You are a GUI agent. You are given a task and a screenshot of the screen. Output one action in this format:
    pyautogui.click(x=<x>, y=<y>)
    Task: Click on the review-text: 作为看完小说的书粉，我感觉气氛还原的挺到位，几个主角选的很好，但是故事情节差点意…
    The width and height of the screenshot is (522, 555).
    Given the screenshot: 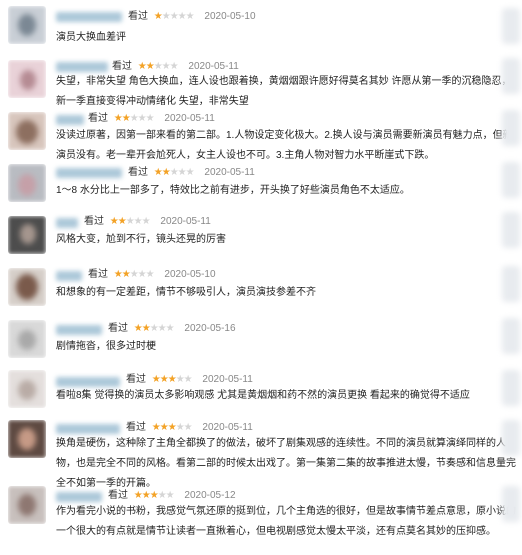 What is the action you would take?
    pyautogui.click(x=286, y=521)
    